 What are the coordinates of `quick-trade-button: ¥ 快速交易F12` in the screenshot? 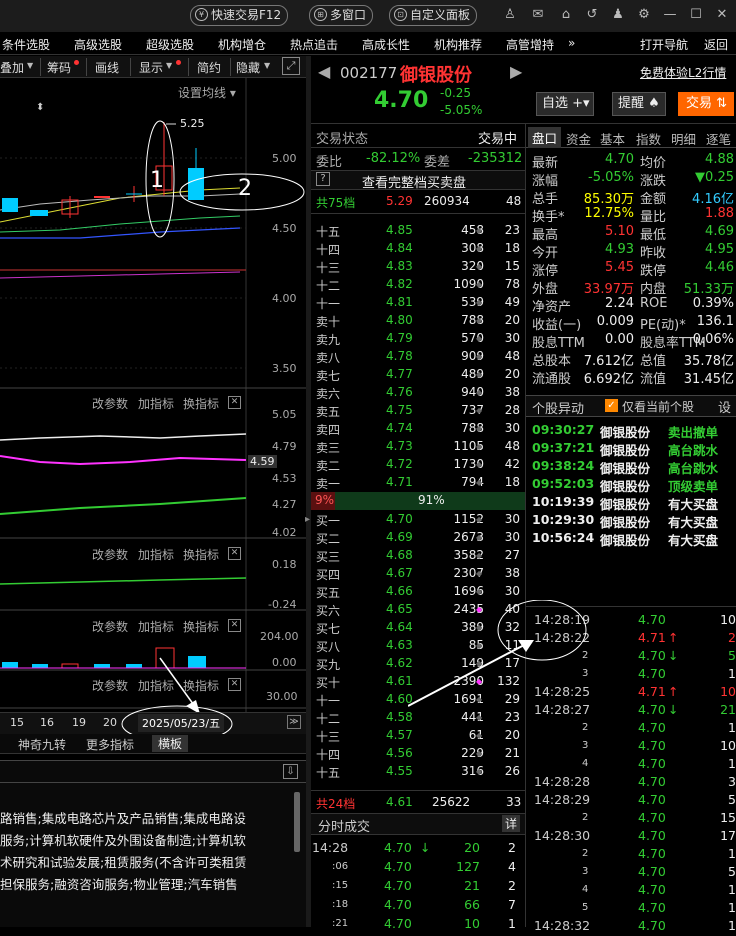 It's located at (239, 15).